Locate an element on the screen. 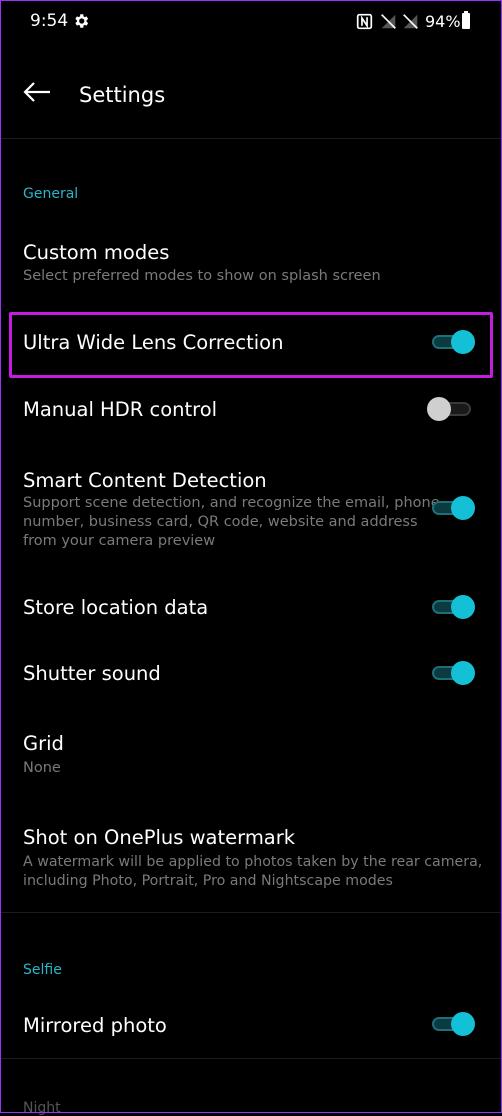  shutter-sound-toggle is located at coordinates (453, 673).